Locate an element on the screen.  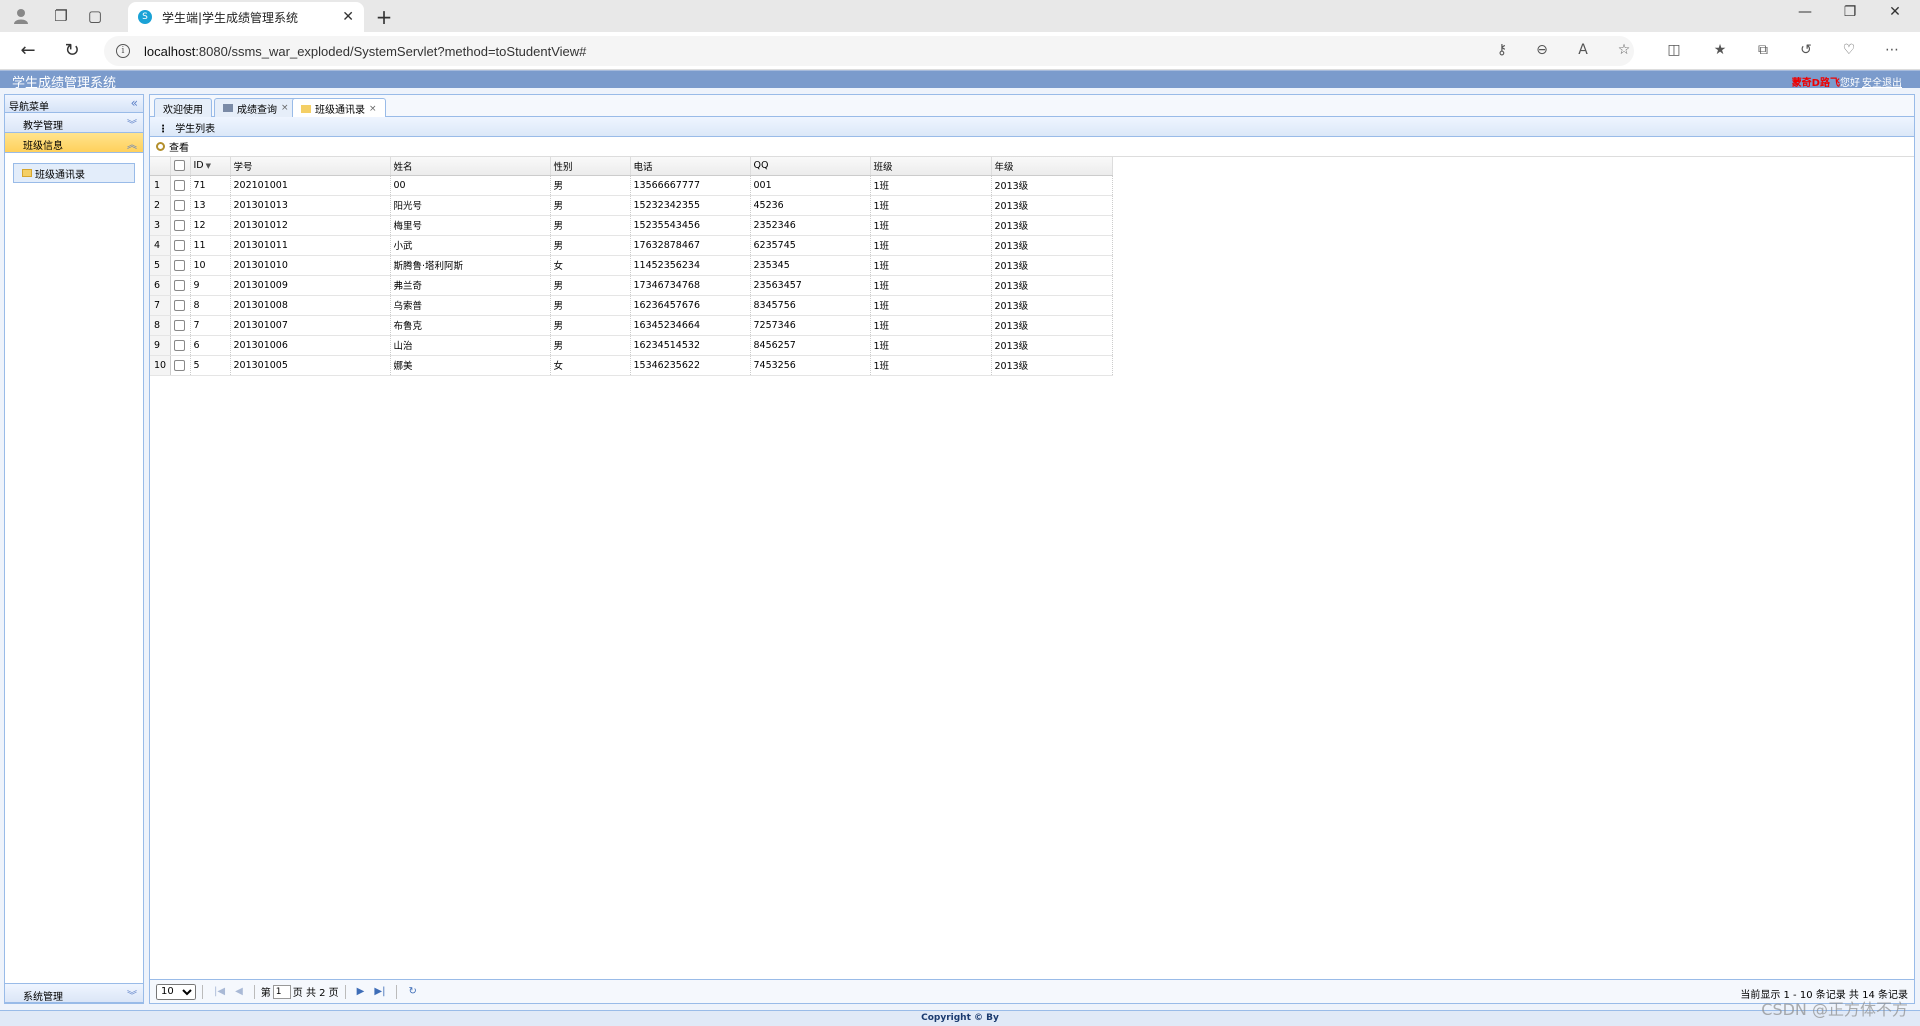
select-all-checkbox is located at coordinates (179, 166).